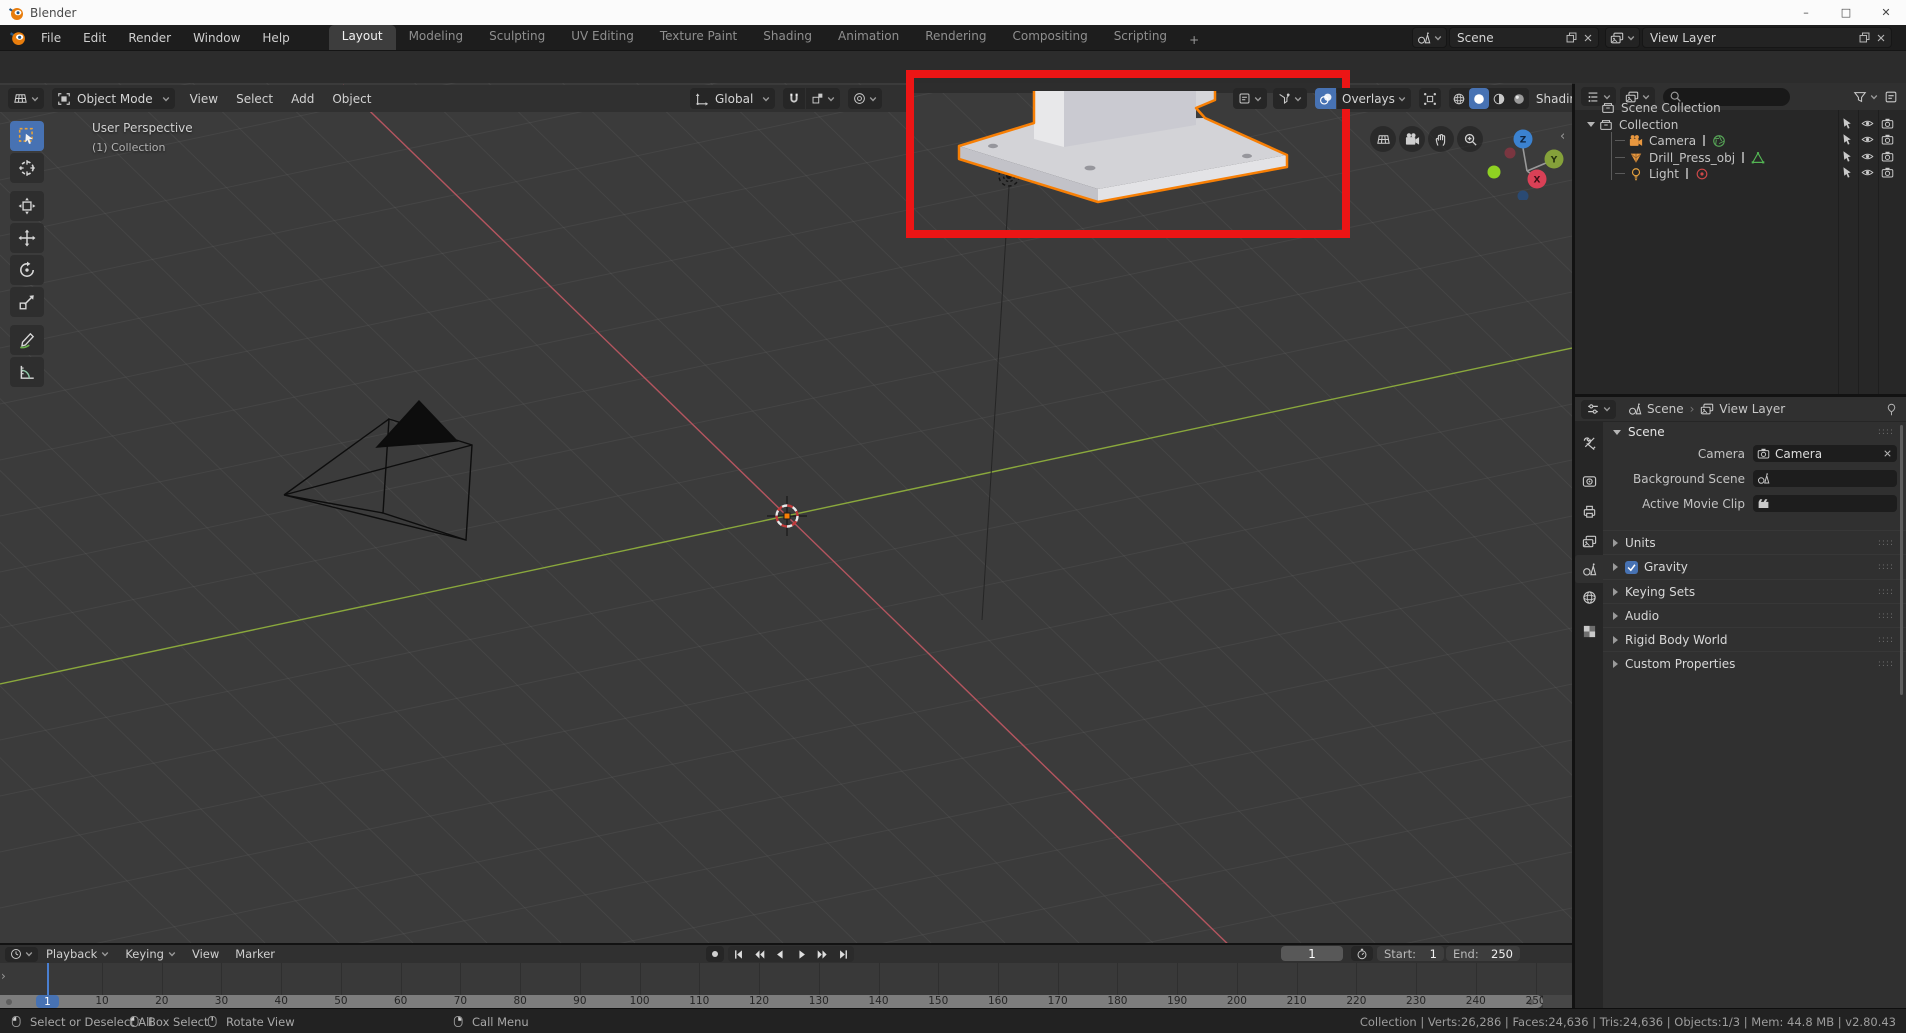 The width and height of the screenshot is (1906, 1033). What do you see at coordinates (1740, 173) in the screenshot?
I see `outliner-row-light: Light` at bounding box center [1740, 173].